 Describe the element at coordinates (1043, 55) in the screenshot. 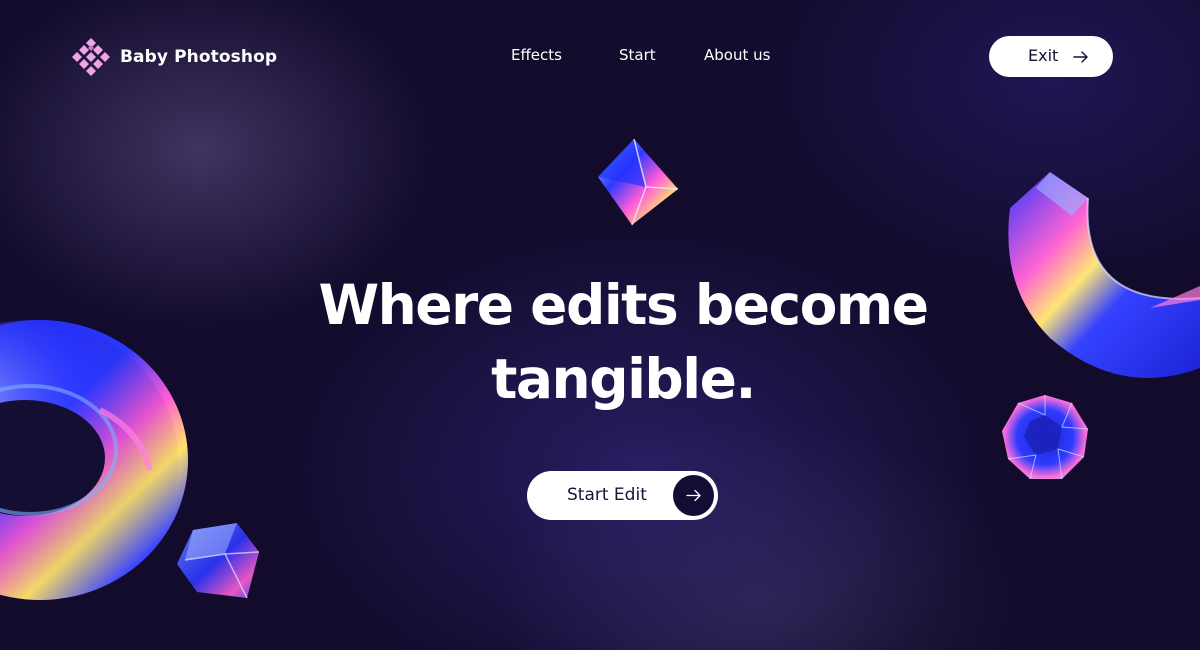

I see `exit-button-label: Exit` at that location.